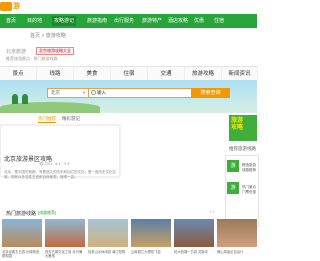  Describe the element at coordinates (55, 74) in the screenshot. I see `category-routes: 线路` at that location.